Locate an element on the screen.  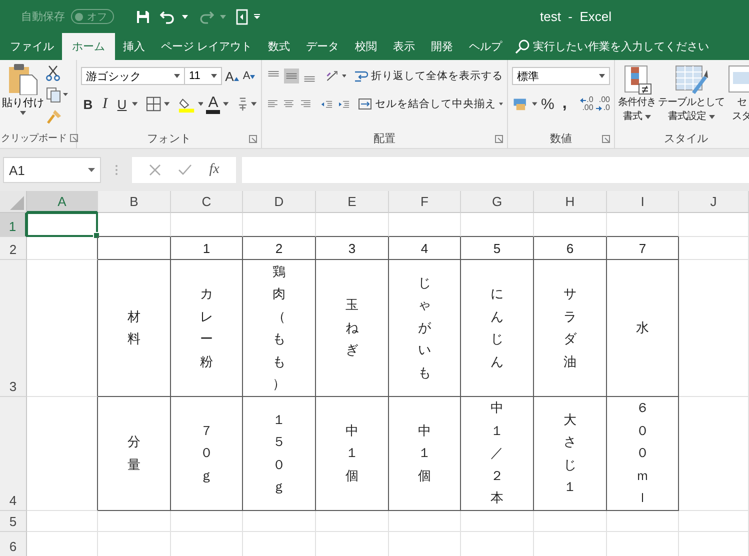
percent-button: % is located at coordinates (547, 104).